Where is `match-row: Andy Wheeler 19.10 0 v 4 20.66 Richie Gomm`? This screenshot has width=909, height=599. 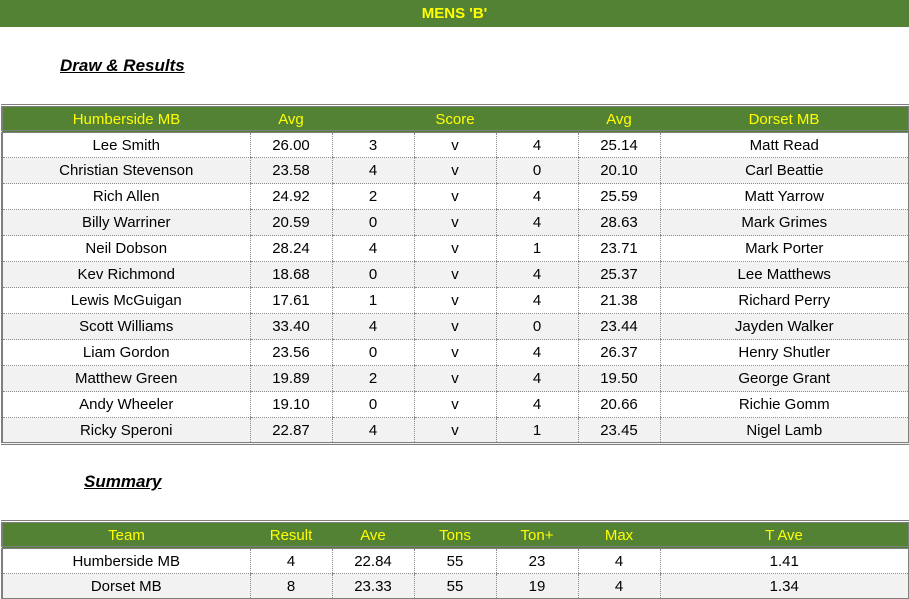
match-row: Andy Wheeler 19.10 0 v 4 20.66 Richie Gomm is located at coordinates (455, 404).